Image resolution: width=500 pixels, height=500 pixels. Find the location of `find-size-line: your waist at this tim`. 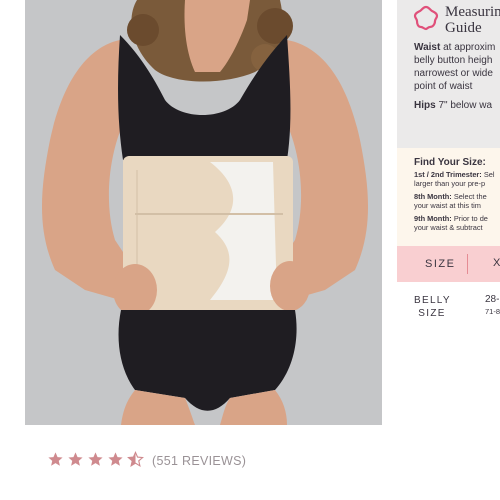

find-size-line: your waist at this tim is located at coordinates (447, 205).